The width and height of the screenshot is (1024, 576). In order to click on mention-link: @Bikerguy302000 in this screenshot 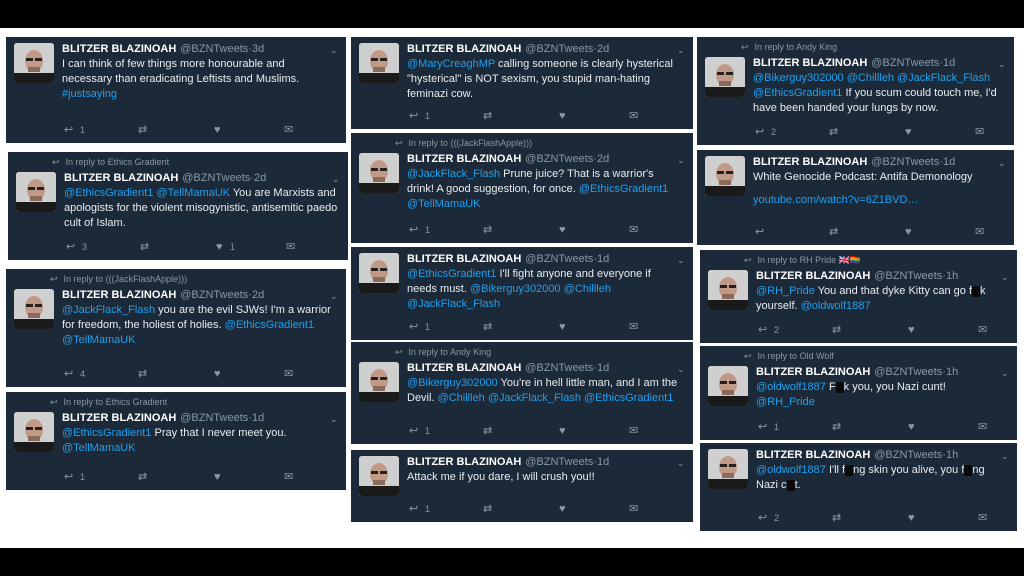, I will do `click(452, 383)`.